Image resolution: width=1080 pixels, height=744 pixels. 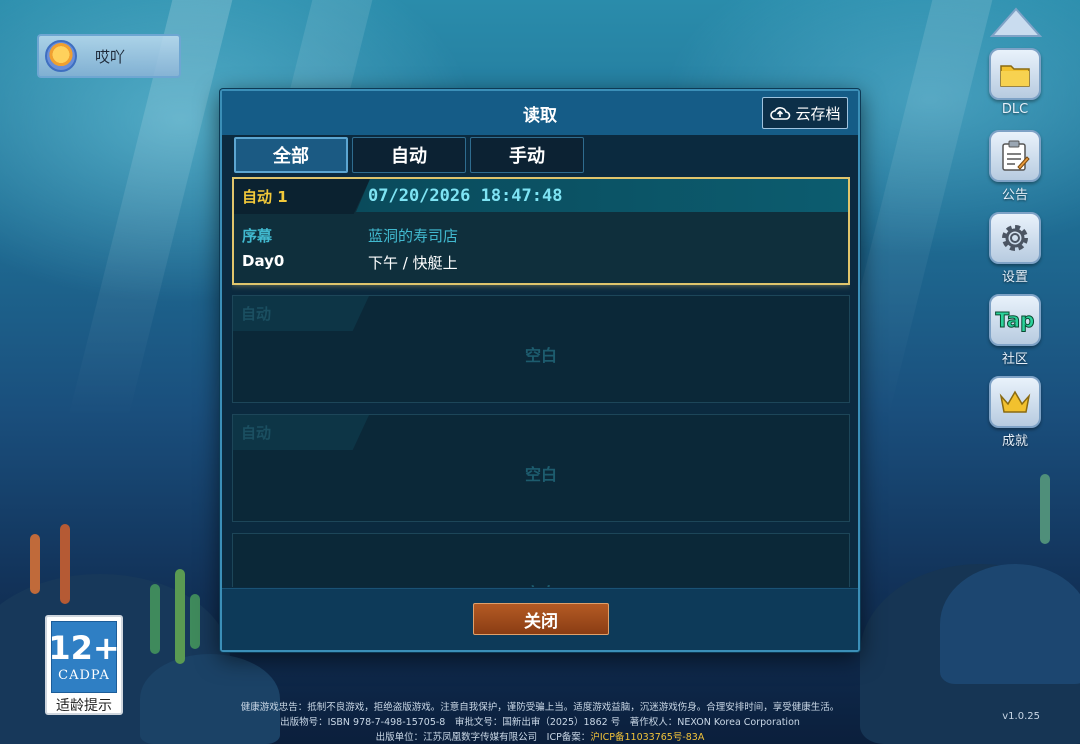 I want to click on age-rating-number: 12+, so click(x=84, y=647).